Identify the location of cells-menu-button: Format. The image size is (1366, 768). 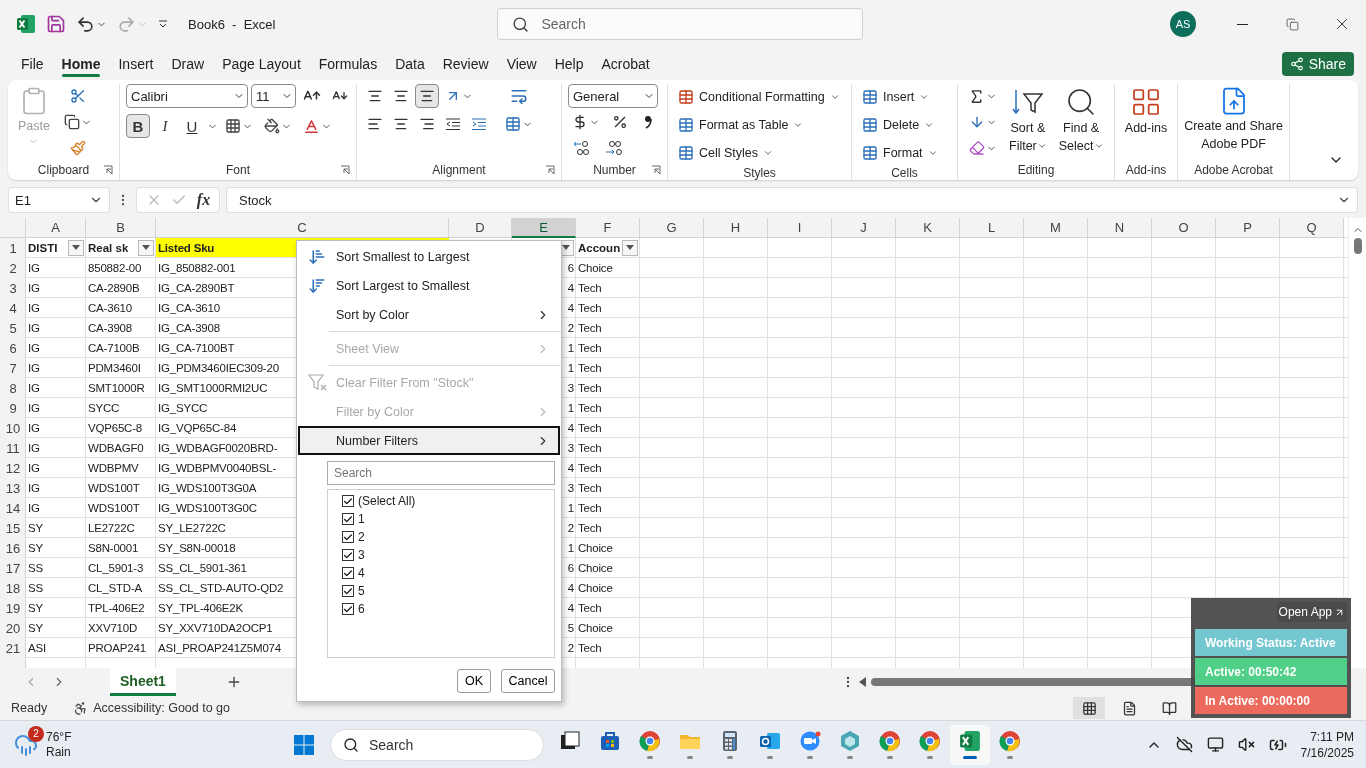
(900, 153).